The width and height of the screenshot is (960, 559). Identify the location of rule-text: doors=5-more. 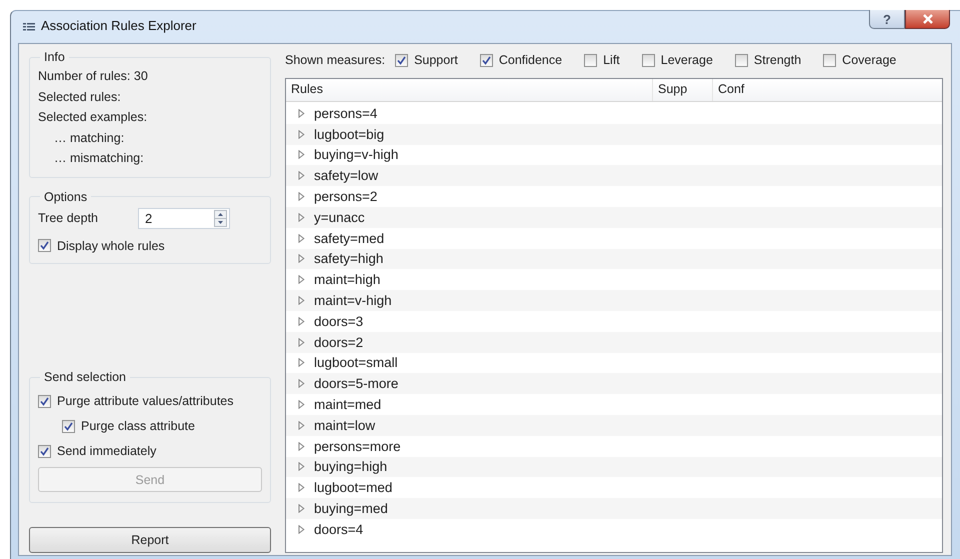
(356, 384).